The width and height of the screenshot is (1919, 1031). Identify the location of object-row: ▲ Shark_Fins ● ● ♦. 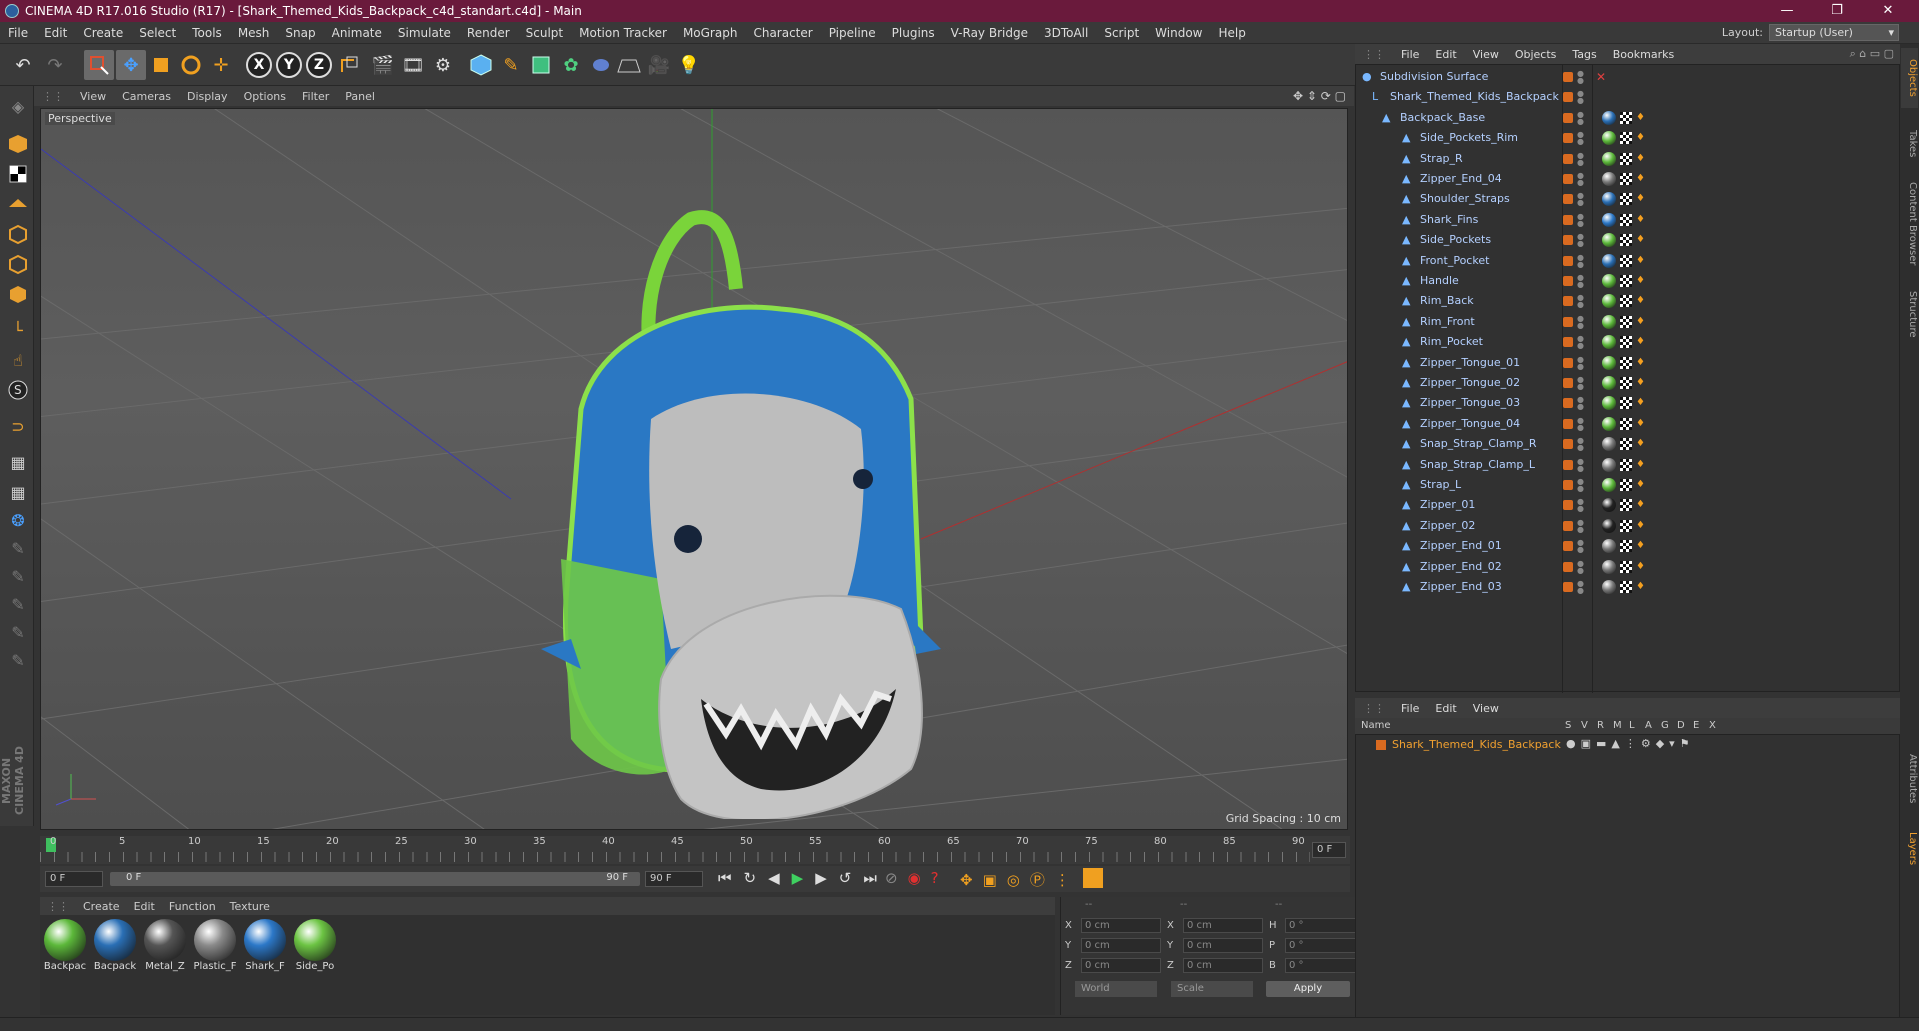
(1628, 220).